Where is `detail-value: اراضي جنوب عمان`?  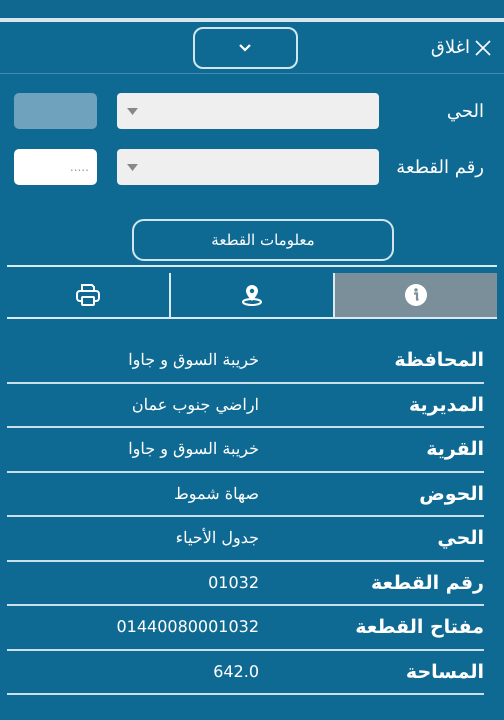
detail-value: اراضي جنوب عمان is located at coordinates (195, 405).